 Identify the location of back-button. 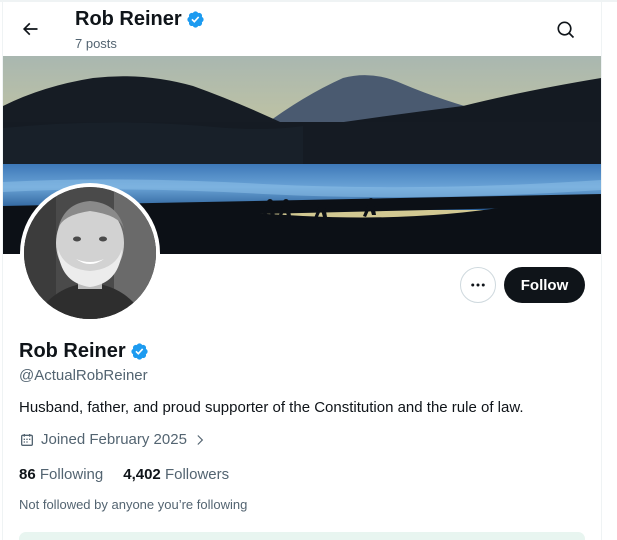
(30, 29).